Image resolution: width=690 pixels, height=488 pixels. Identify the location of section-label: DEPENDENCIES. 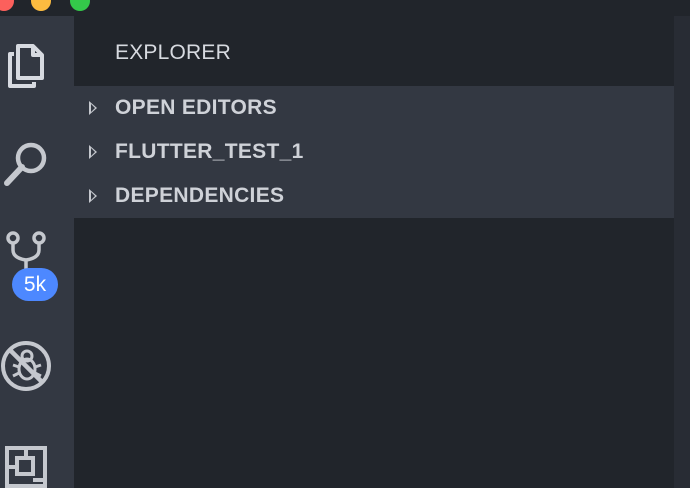
(200, 195).